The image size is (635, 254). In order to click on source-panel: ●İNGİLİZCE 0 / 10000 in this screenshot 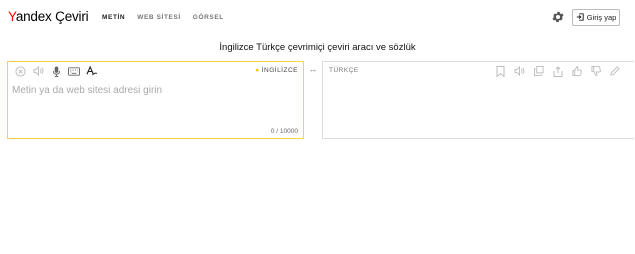, I will do `click(155, 100)`.